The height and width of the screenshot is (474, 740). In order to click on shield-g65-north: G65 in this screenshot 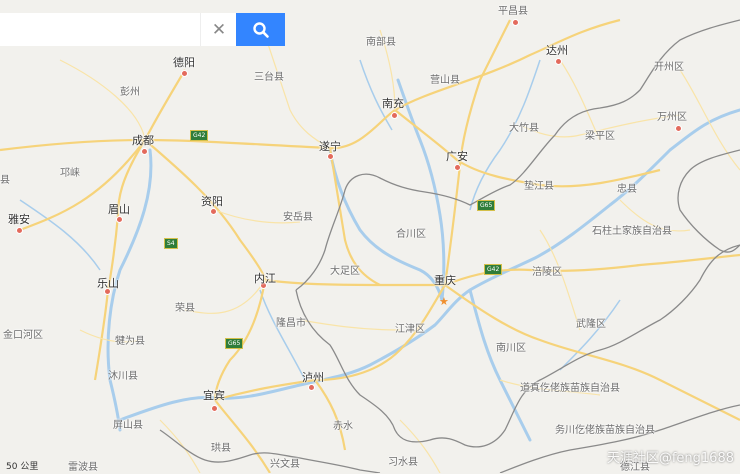, I will do `click(486, 205)`.